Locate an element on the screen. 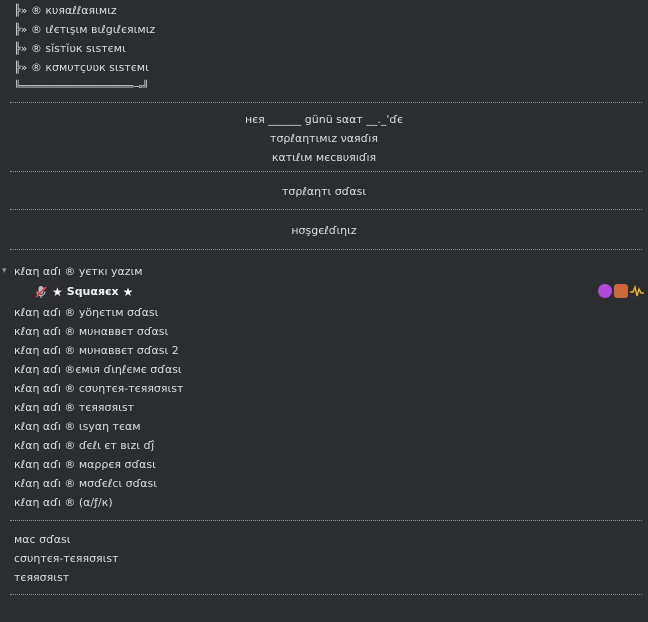 This screenshot has height=622, width=648. channel-meeting-room: тσρℓαηтι σɗαѕι is located at coordinates (324, 191).